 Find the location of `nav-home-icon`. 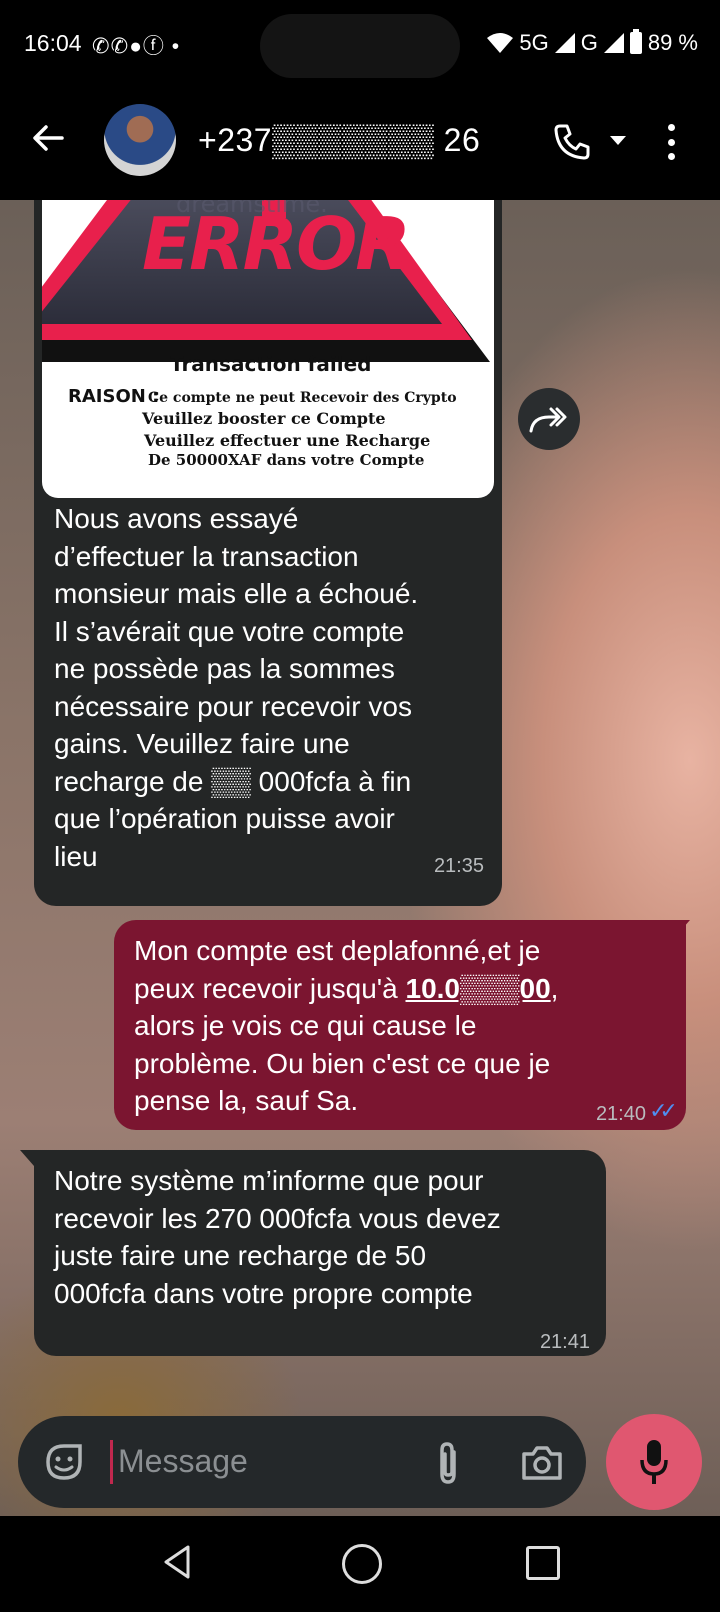

nav-home-icon is located at coordinates (362, 1564).